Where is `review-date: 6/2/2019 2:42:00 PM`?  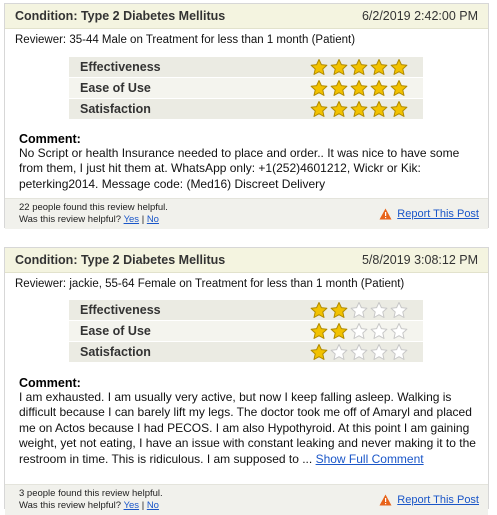 review-date: 6/2/2019 2:42:00 PM is located at coordinates (419, 16).